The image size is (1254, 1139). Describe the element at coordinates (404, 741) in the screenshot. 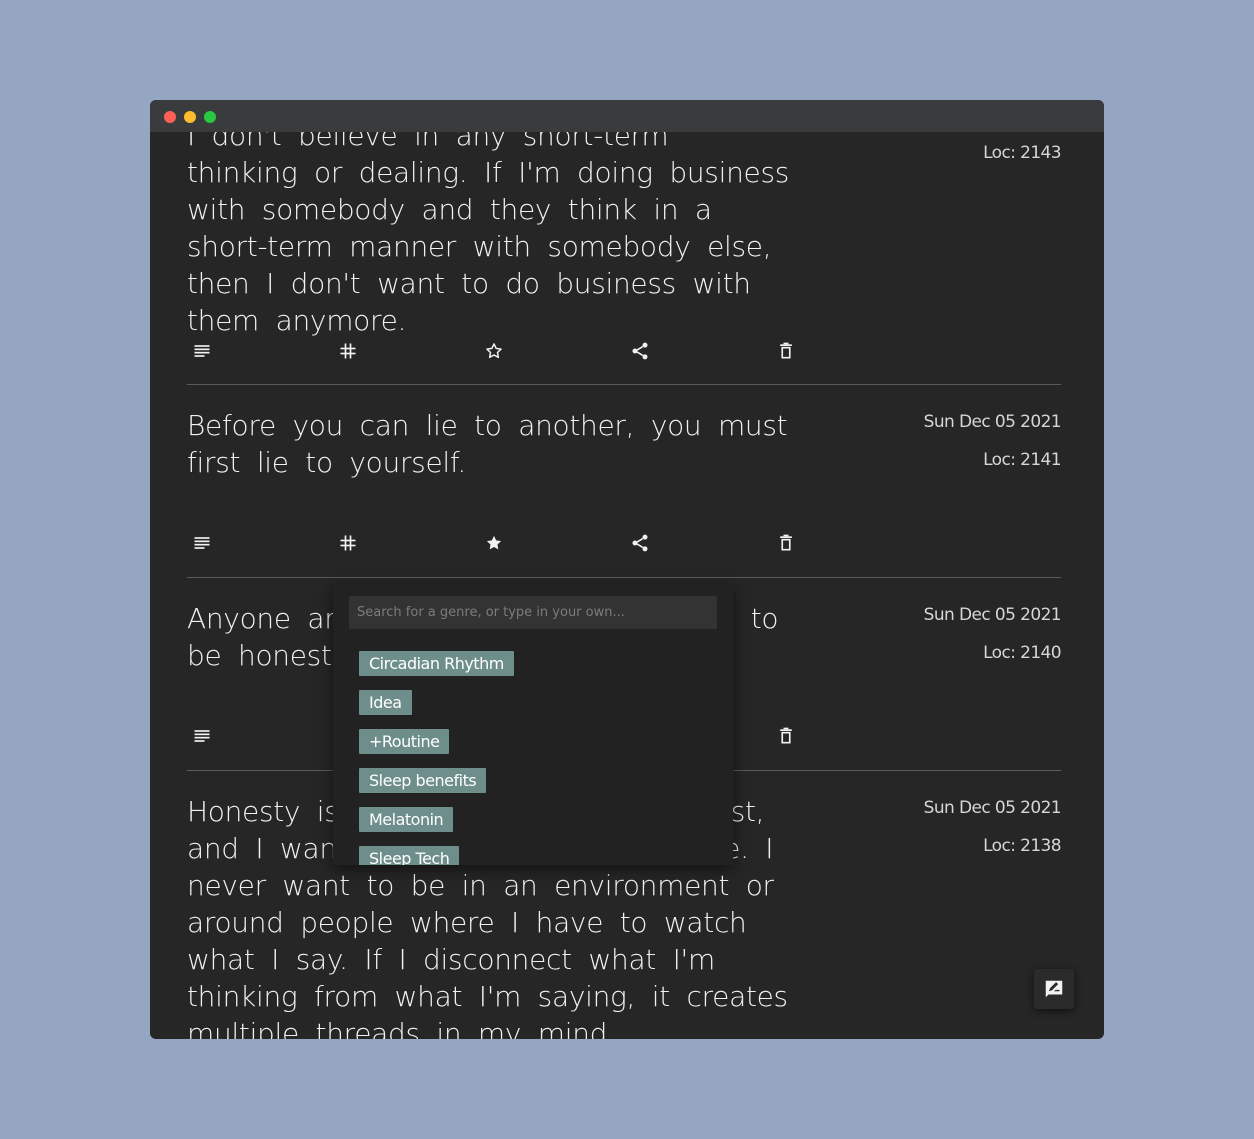

I see `genre-tag: +Routine` at that location.